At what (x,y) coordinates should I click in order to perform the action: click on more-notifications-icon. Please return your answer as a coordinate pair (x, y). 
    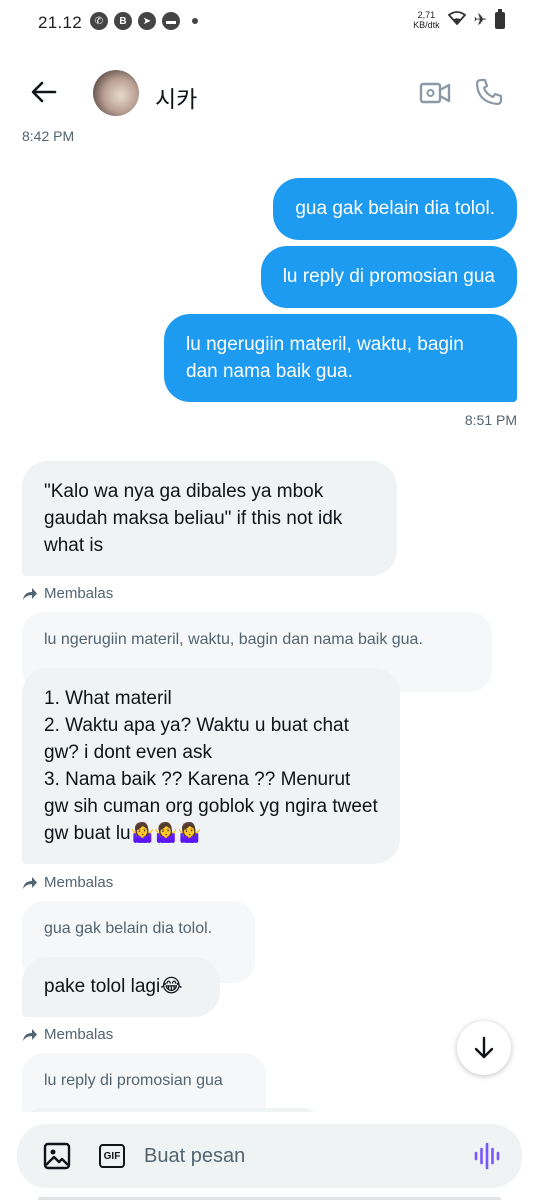
    Looking at the image, I should click on (195, 21).